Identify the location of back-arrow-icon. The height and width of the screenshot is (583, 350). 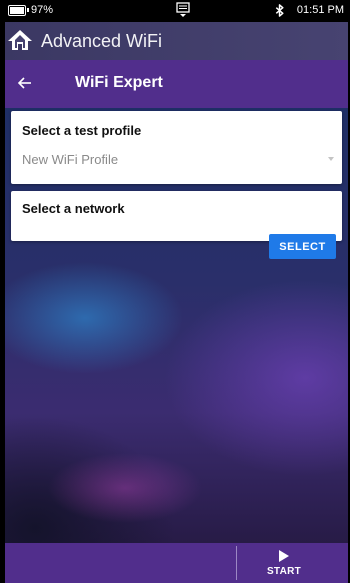
(25, 83).